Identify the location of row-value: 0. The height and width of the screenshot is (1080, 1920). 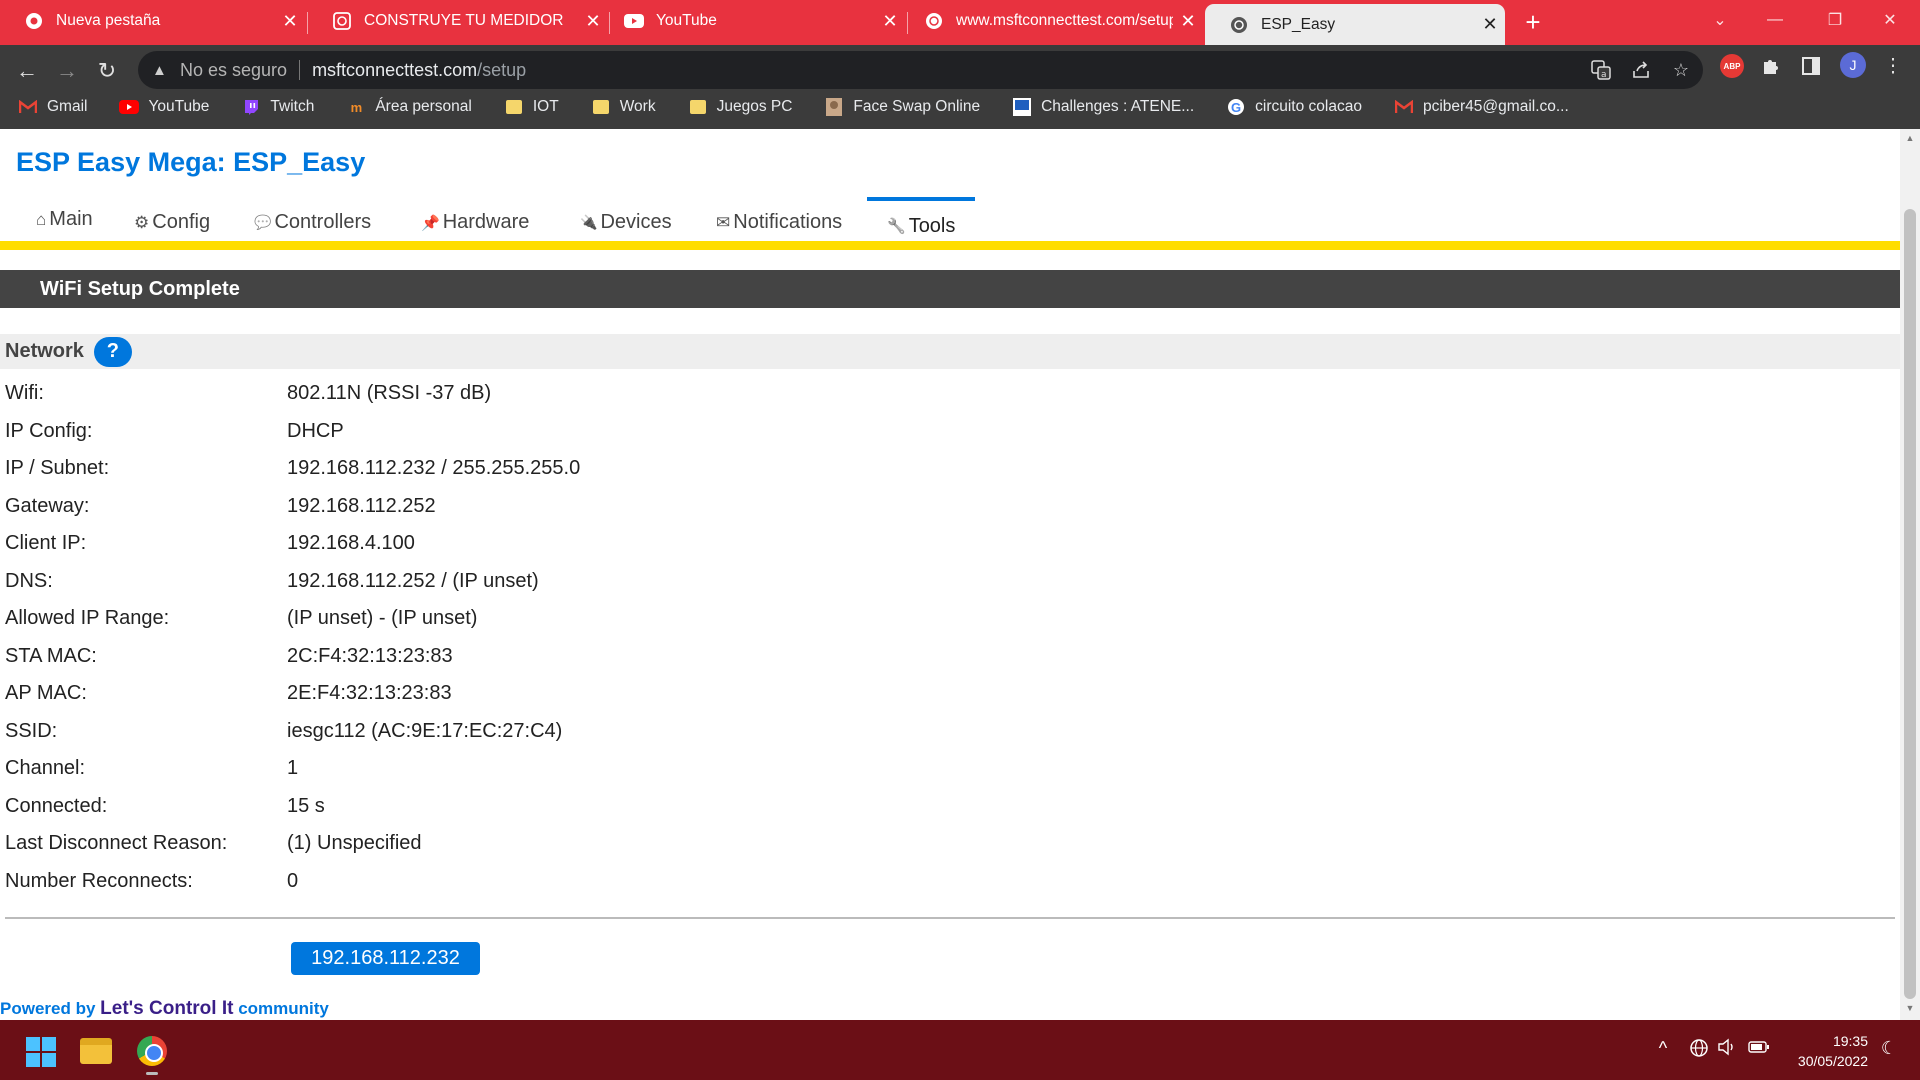
(293, 880).